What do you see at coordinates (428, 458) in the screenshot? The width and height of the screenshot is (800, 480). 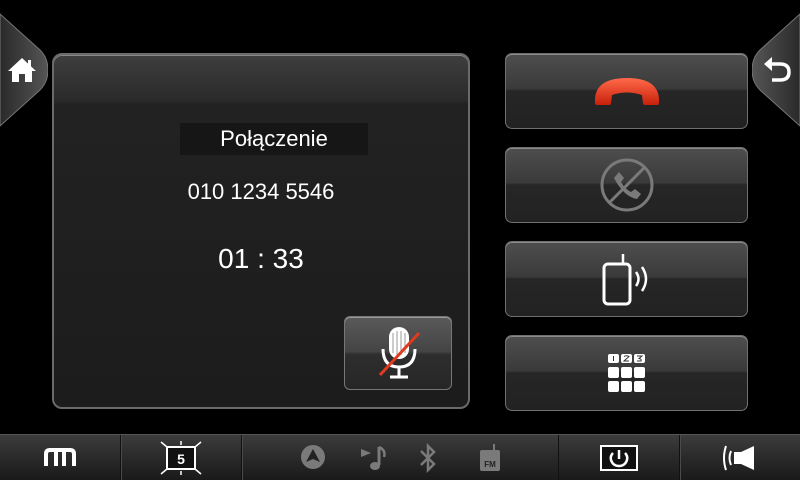 I see `bluetooth-icon` at bounding box center [428, 458].